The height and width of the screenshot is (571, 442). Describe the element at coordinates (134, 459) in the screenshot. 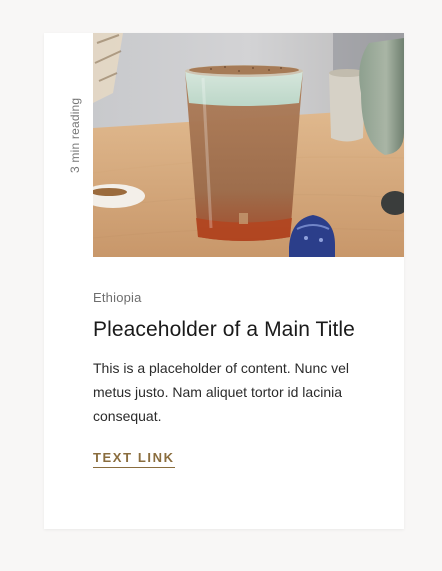

I see `text-link: TEXT LINK` at that location.